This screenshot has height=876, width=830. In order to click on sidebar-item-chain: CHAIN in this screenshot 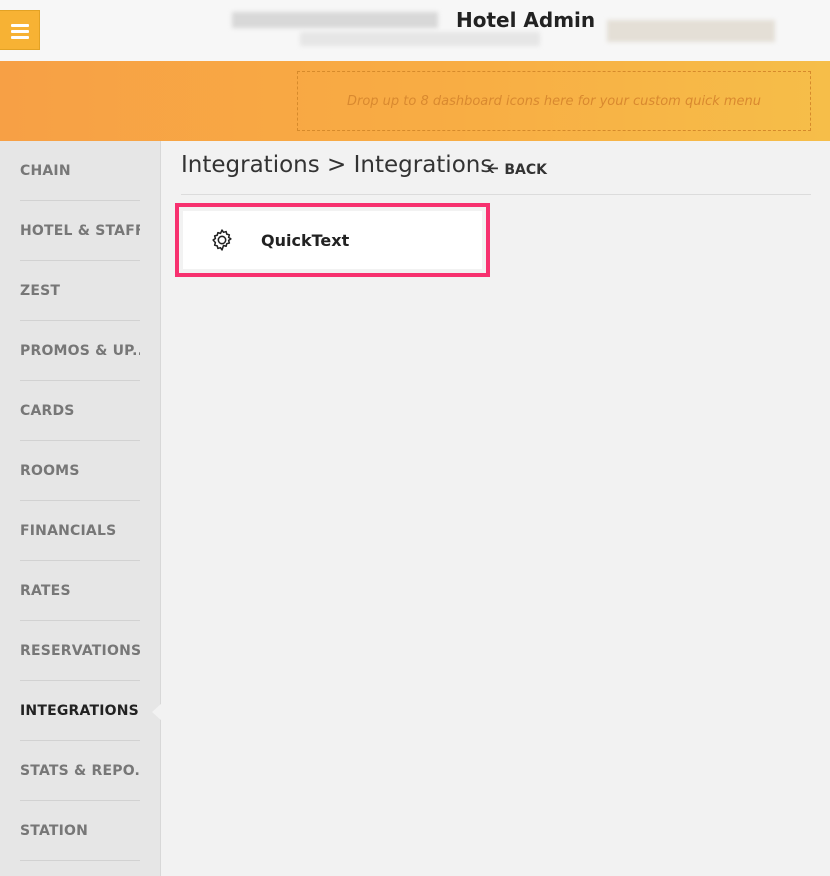, I will do `click(80, 171)`.